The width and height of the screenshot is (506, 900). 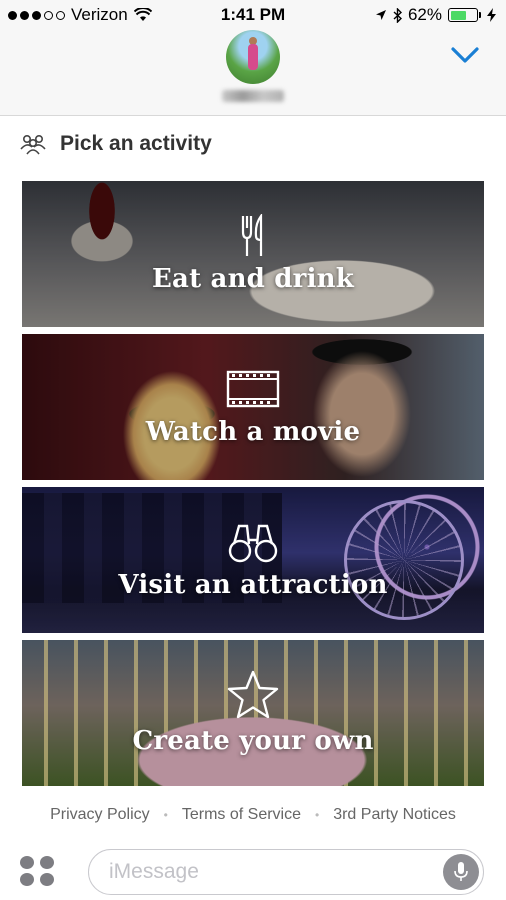 I want to click on app-drawer-icon, so click(x=38, y=871).